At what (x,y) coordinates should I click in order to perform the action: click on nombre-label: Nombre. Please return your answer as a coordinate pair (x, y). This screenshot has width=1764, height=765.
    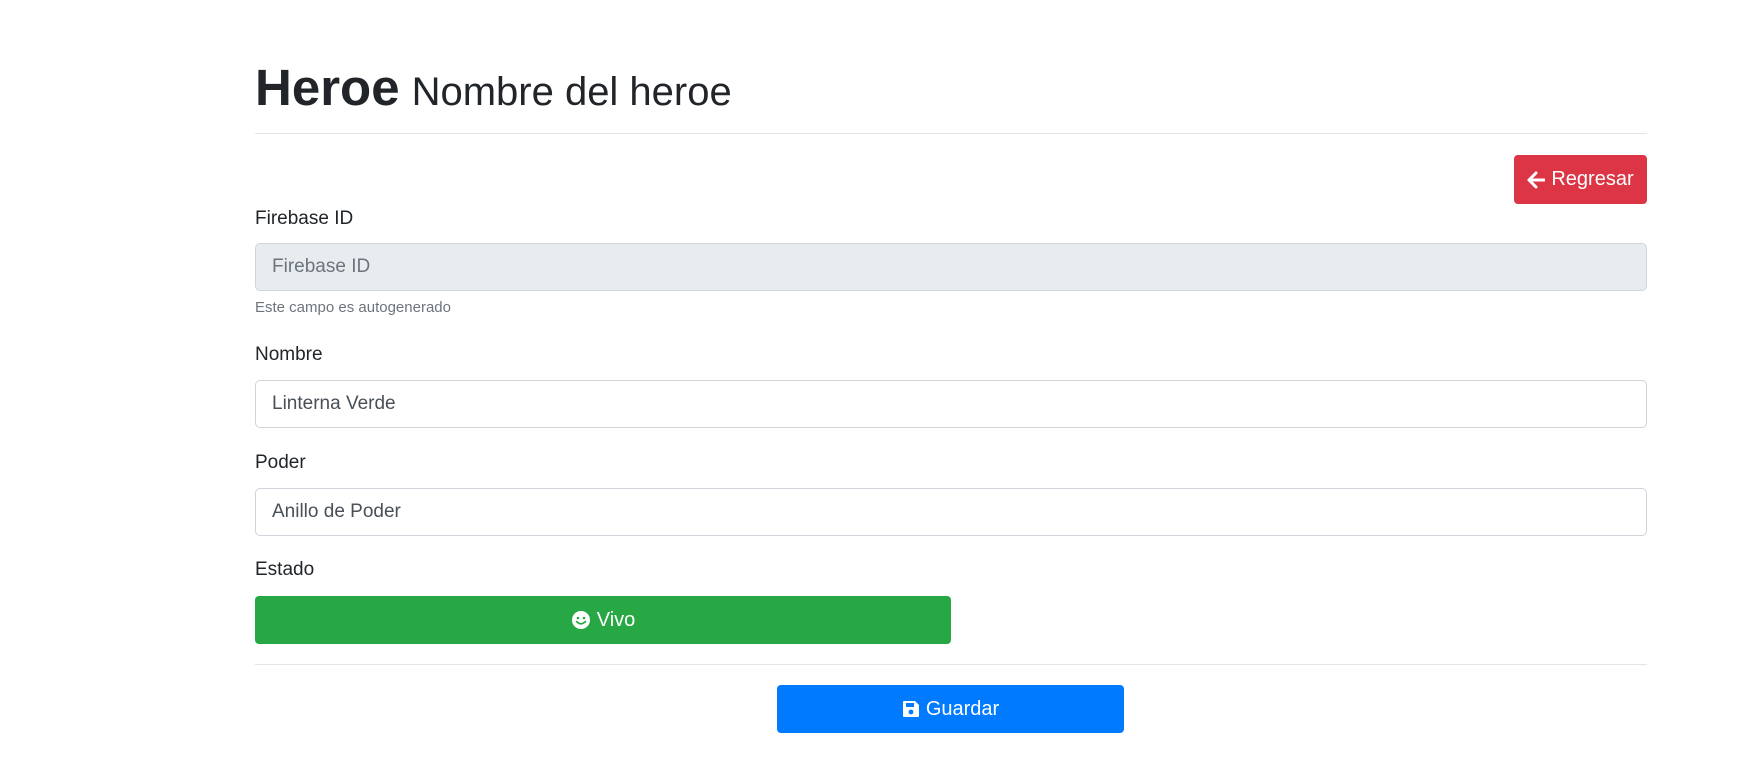
    Looking at the image, I should click on (289, 354).